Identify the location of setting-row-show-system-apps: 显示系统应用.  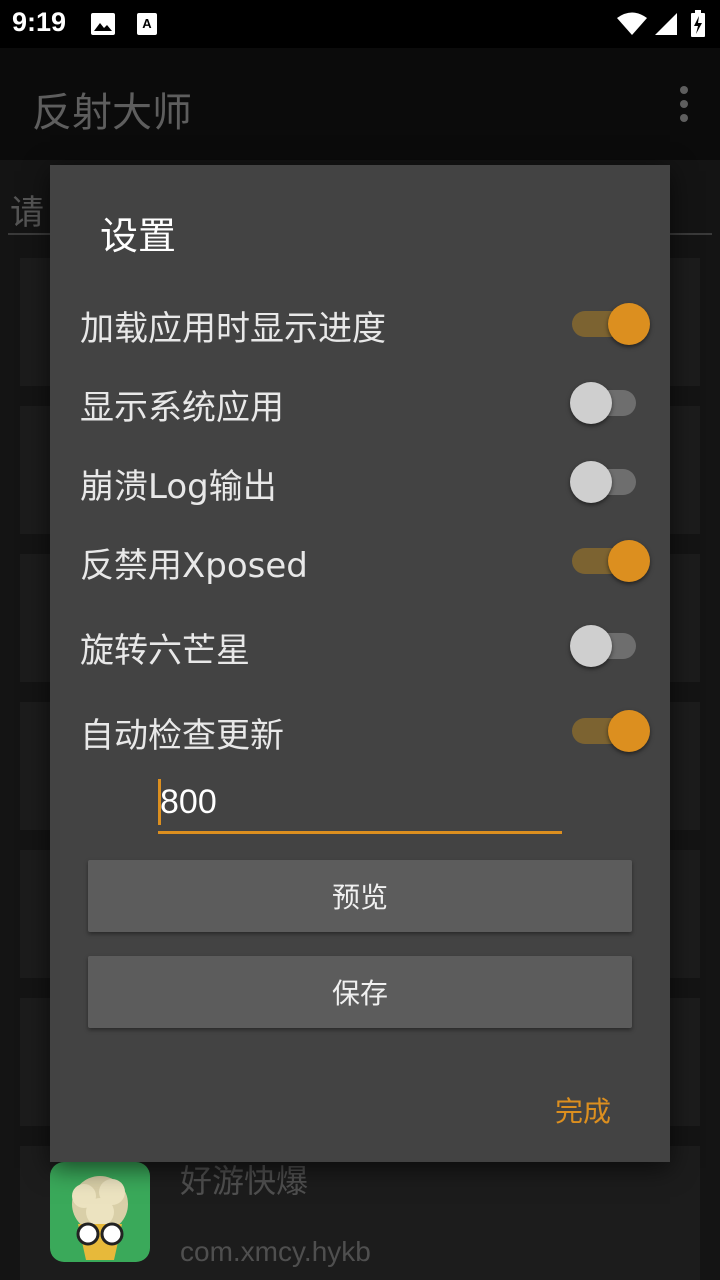
(360, 402).